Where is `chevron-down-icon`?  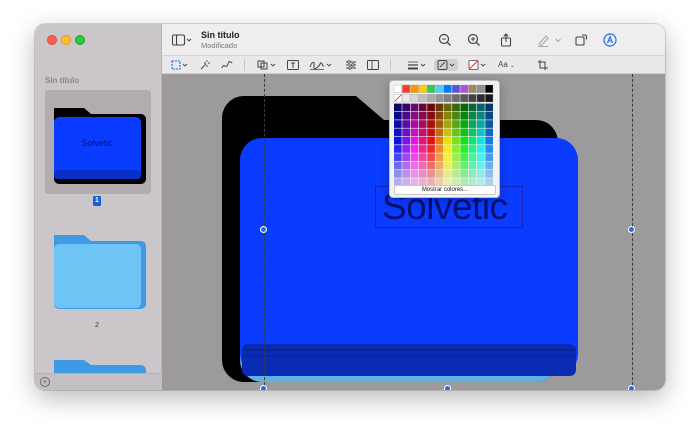 chevron-down-icon is located at coordinates (558, 40).